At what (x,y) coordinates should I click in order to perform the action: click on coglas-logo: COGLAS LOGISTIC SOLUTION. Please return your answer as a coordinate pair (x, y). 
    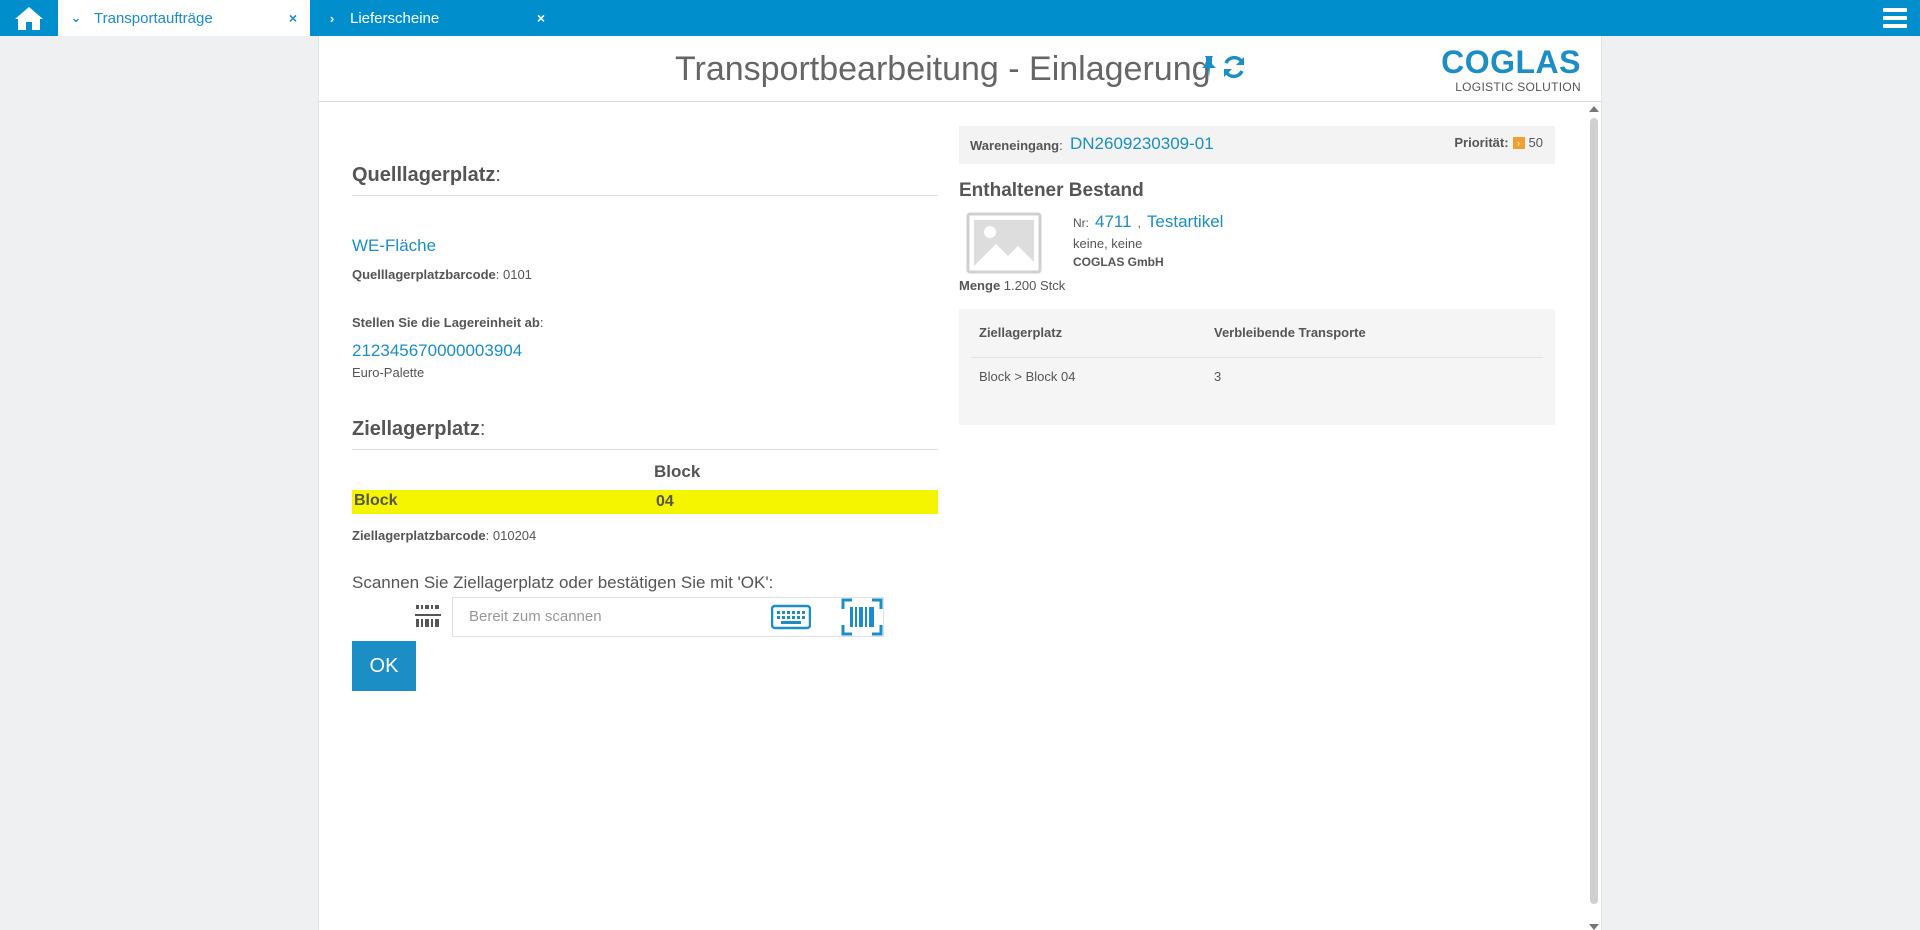
    Looking at the image, I should click on (1511, 70).